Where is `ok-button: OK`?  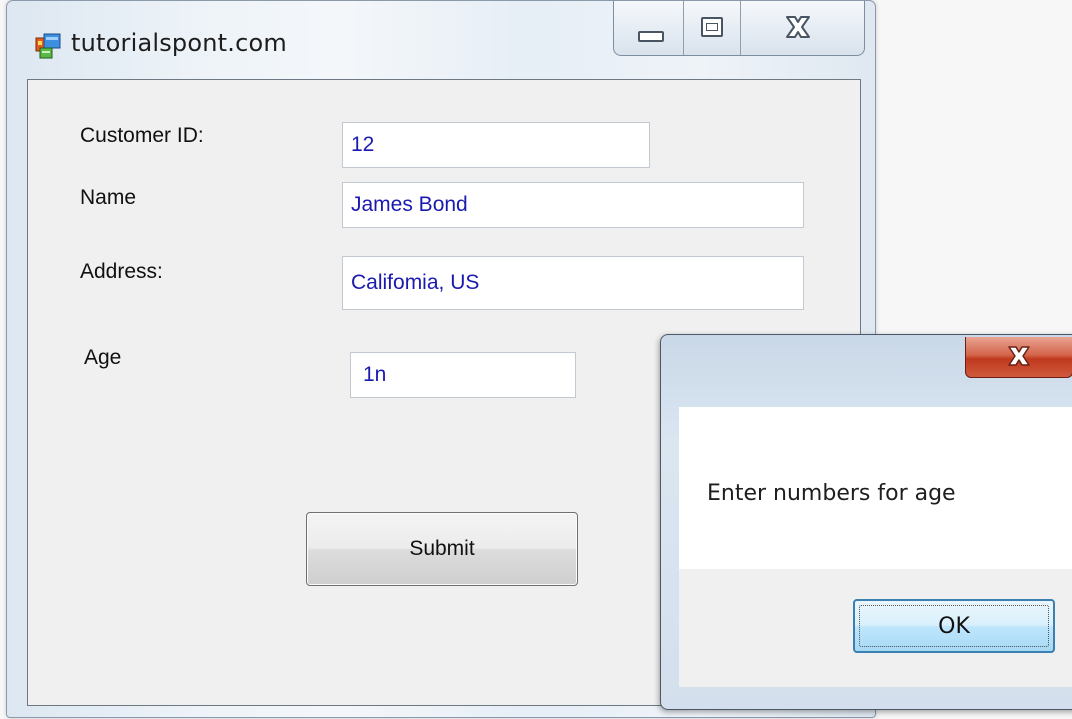 ok-button: OK is located at coordinates (954, 626).